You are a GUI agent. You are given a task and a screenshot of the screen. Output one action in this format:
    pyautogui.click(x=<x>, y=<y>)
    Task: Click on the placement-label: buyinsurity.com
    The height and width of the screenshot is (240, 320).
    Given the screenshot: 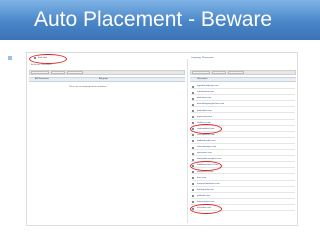 What is the action you would take?
    pyautogui.click(x=204, y=117)
    